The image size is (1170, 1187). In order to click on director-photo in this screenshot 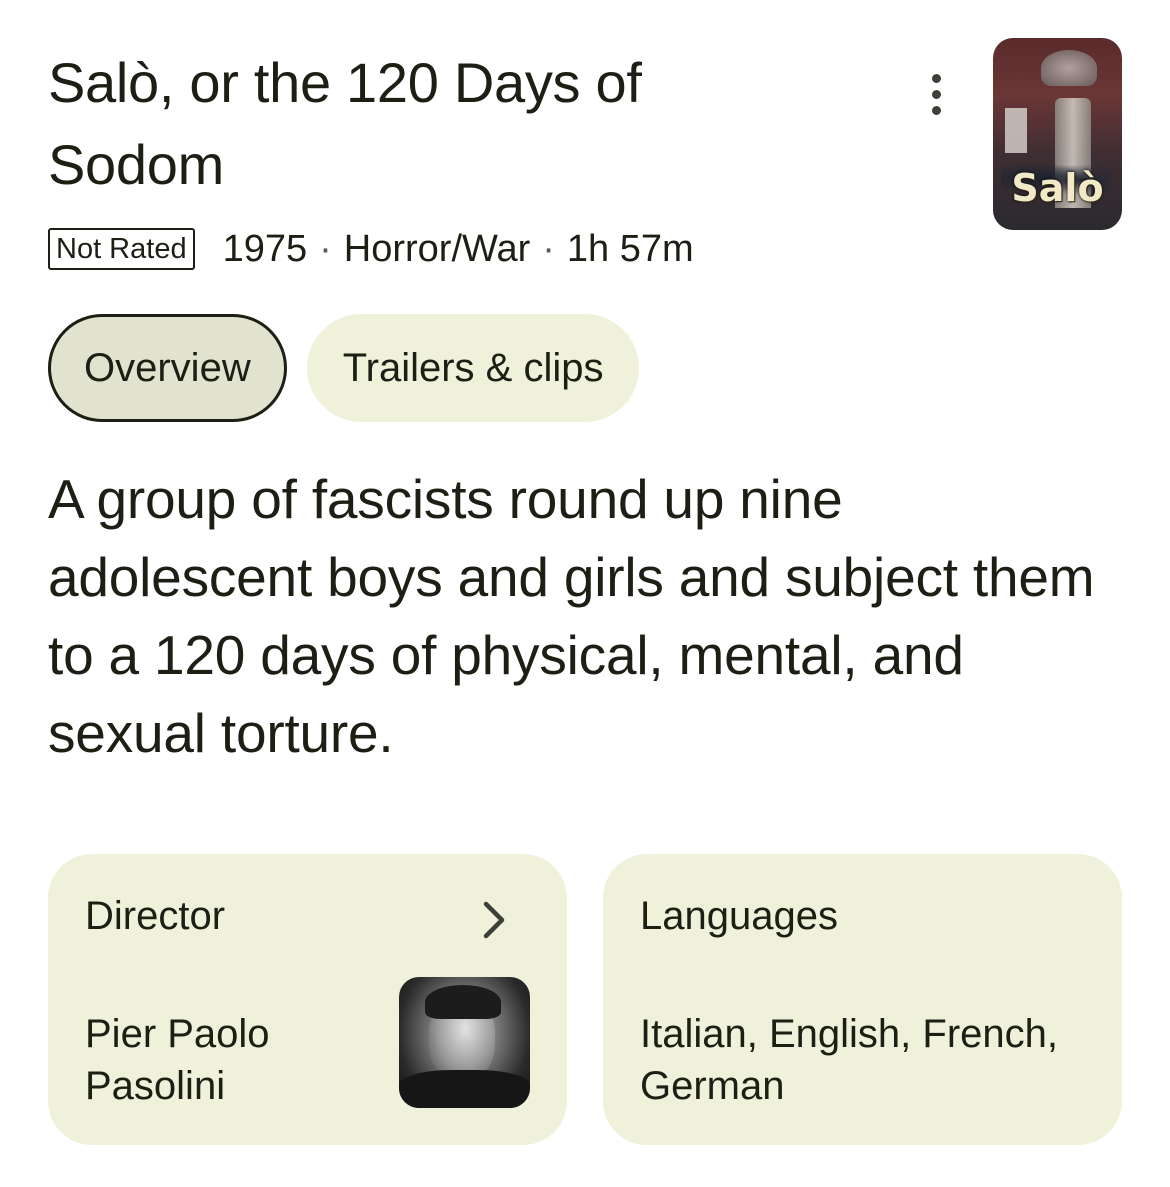, I will do `click(464, 1042)`.